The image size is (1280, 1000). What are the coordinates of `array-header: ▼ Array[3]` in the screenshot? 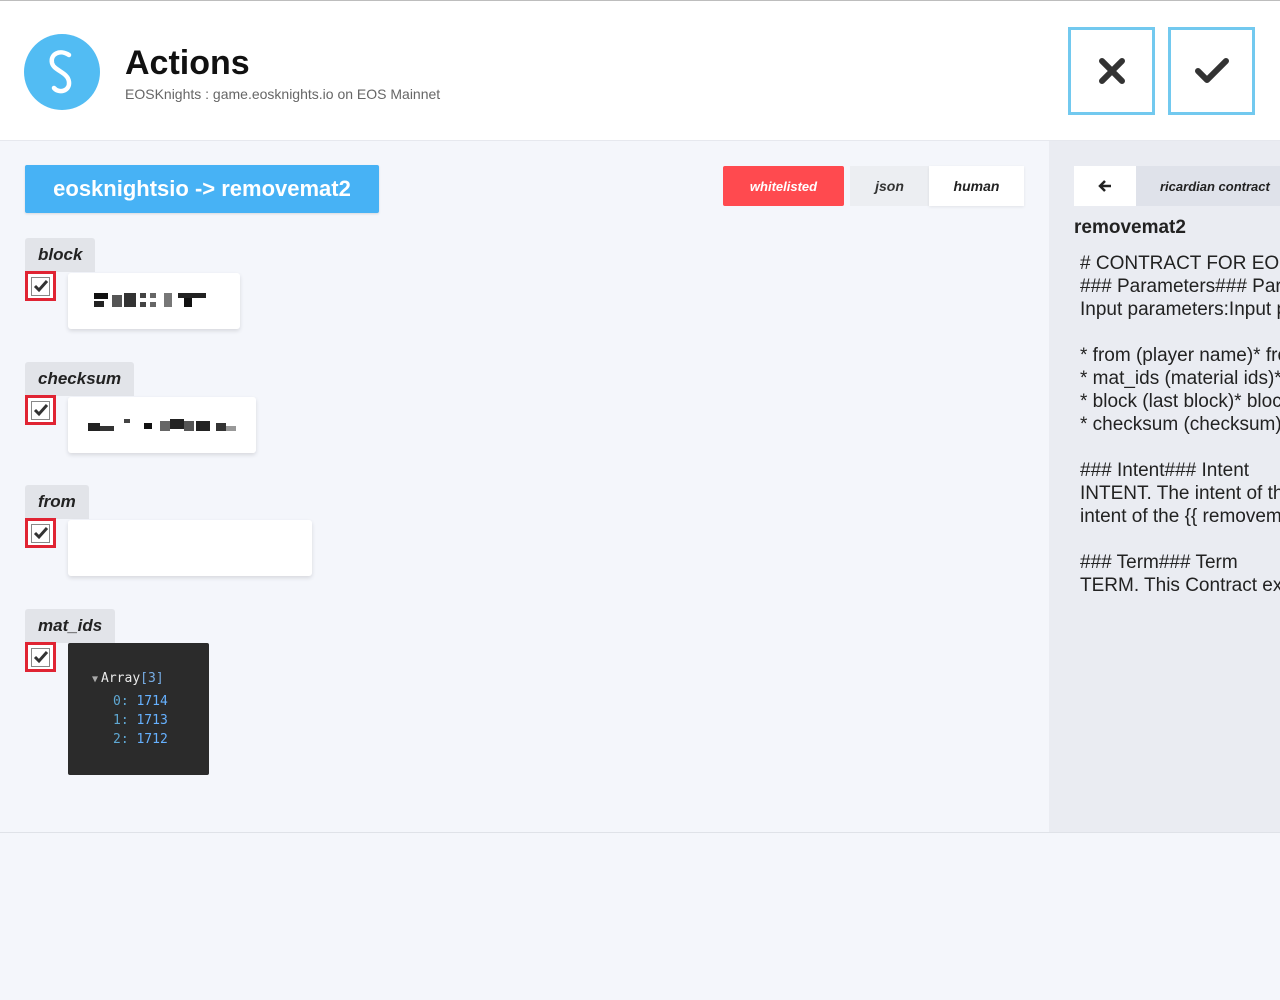 It's located at (128, 678).